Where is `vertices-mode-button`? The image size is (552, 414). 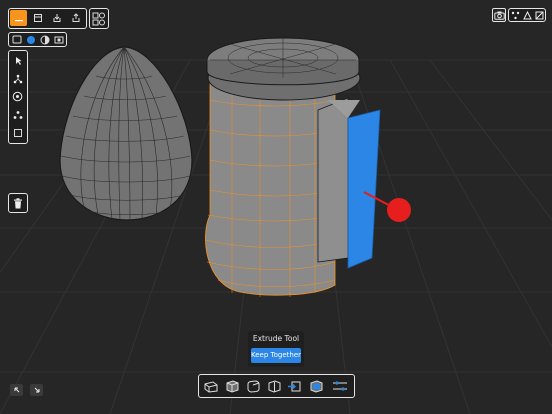 vertices-mode-button is located at coordinates (515, 15).